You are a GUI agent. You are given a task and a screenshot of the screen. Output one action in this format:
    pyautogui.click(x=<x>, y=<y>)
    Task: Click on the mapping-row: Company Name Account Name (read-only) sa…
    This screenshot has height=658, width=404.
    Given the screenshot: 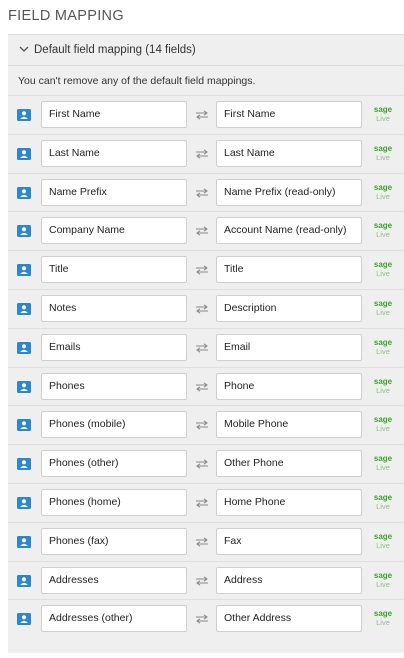 What is the action you would take?
    pyautogui.click(x=206, y=230)
    